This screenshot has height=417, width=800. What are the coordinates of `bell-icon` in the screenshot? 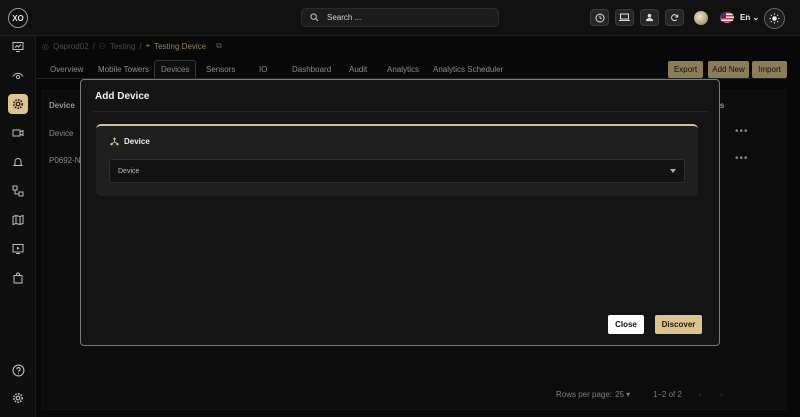 It's located at (18, 162).